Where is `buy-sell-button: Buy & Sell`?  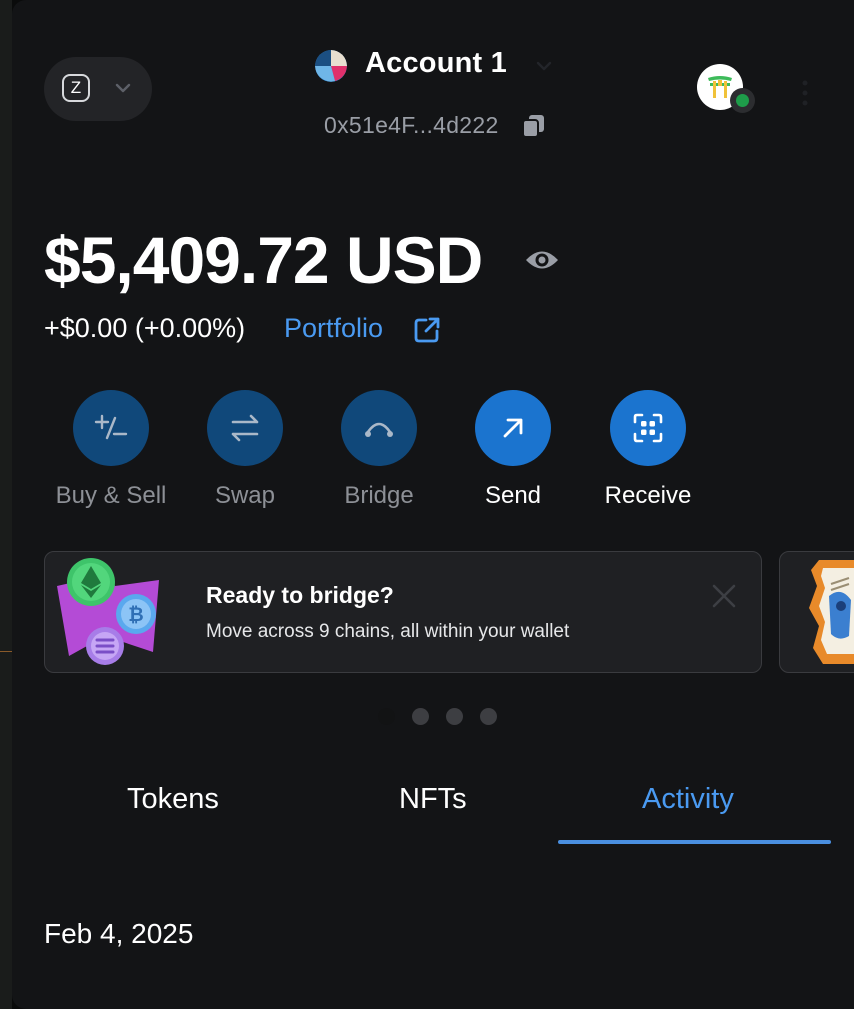
buy-sell-button: Buy & Sell is located at coordinates (111, 450).